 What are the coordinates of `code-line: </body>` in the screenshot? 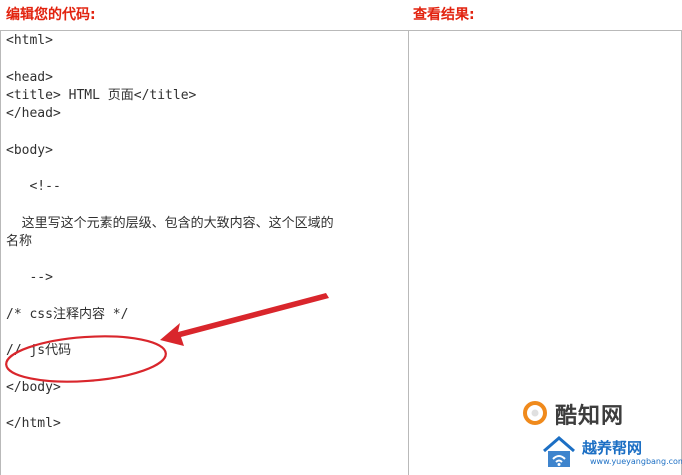 It's located at (33, 387).